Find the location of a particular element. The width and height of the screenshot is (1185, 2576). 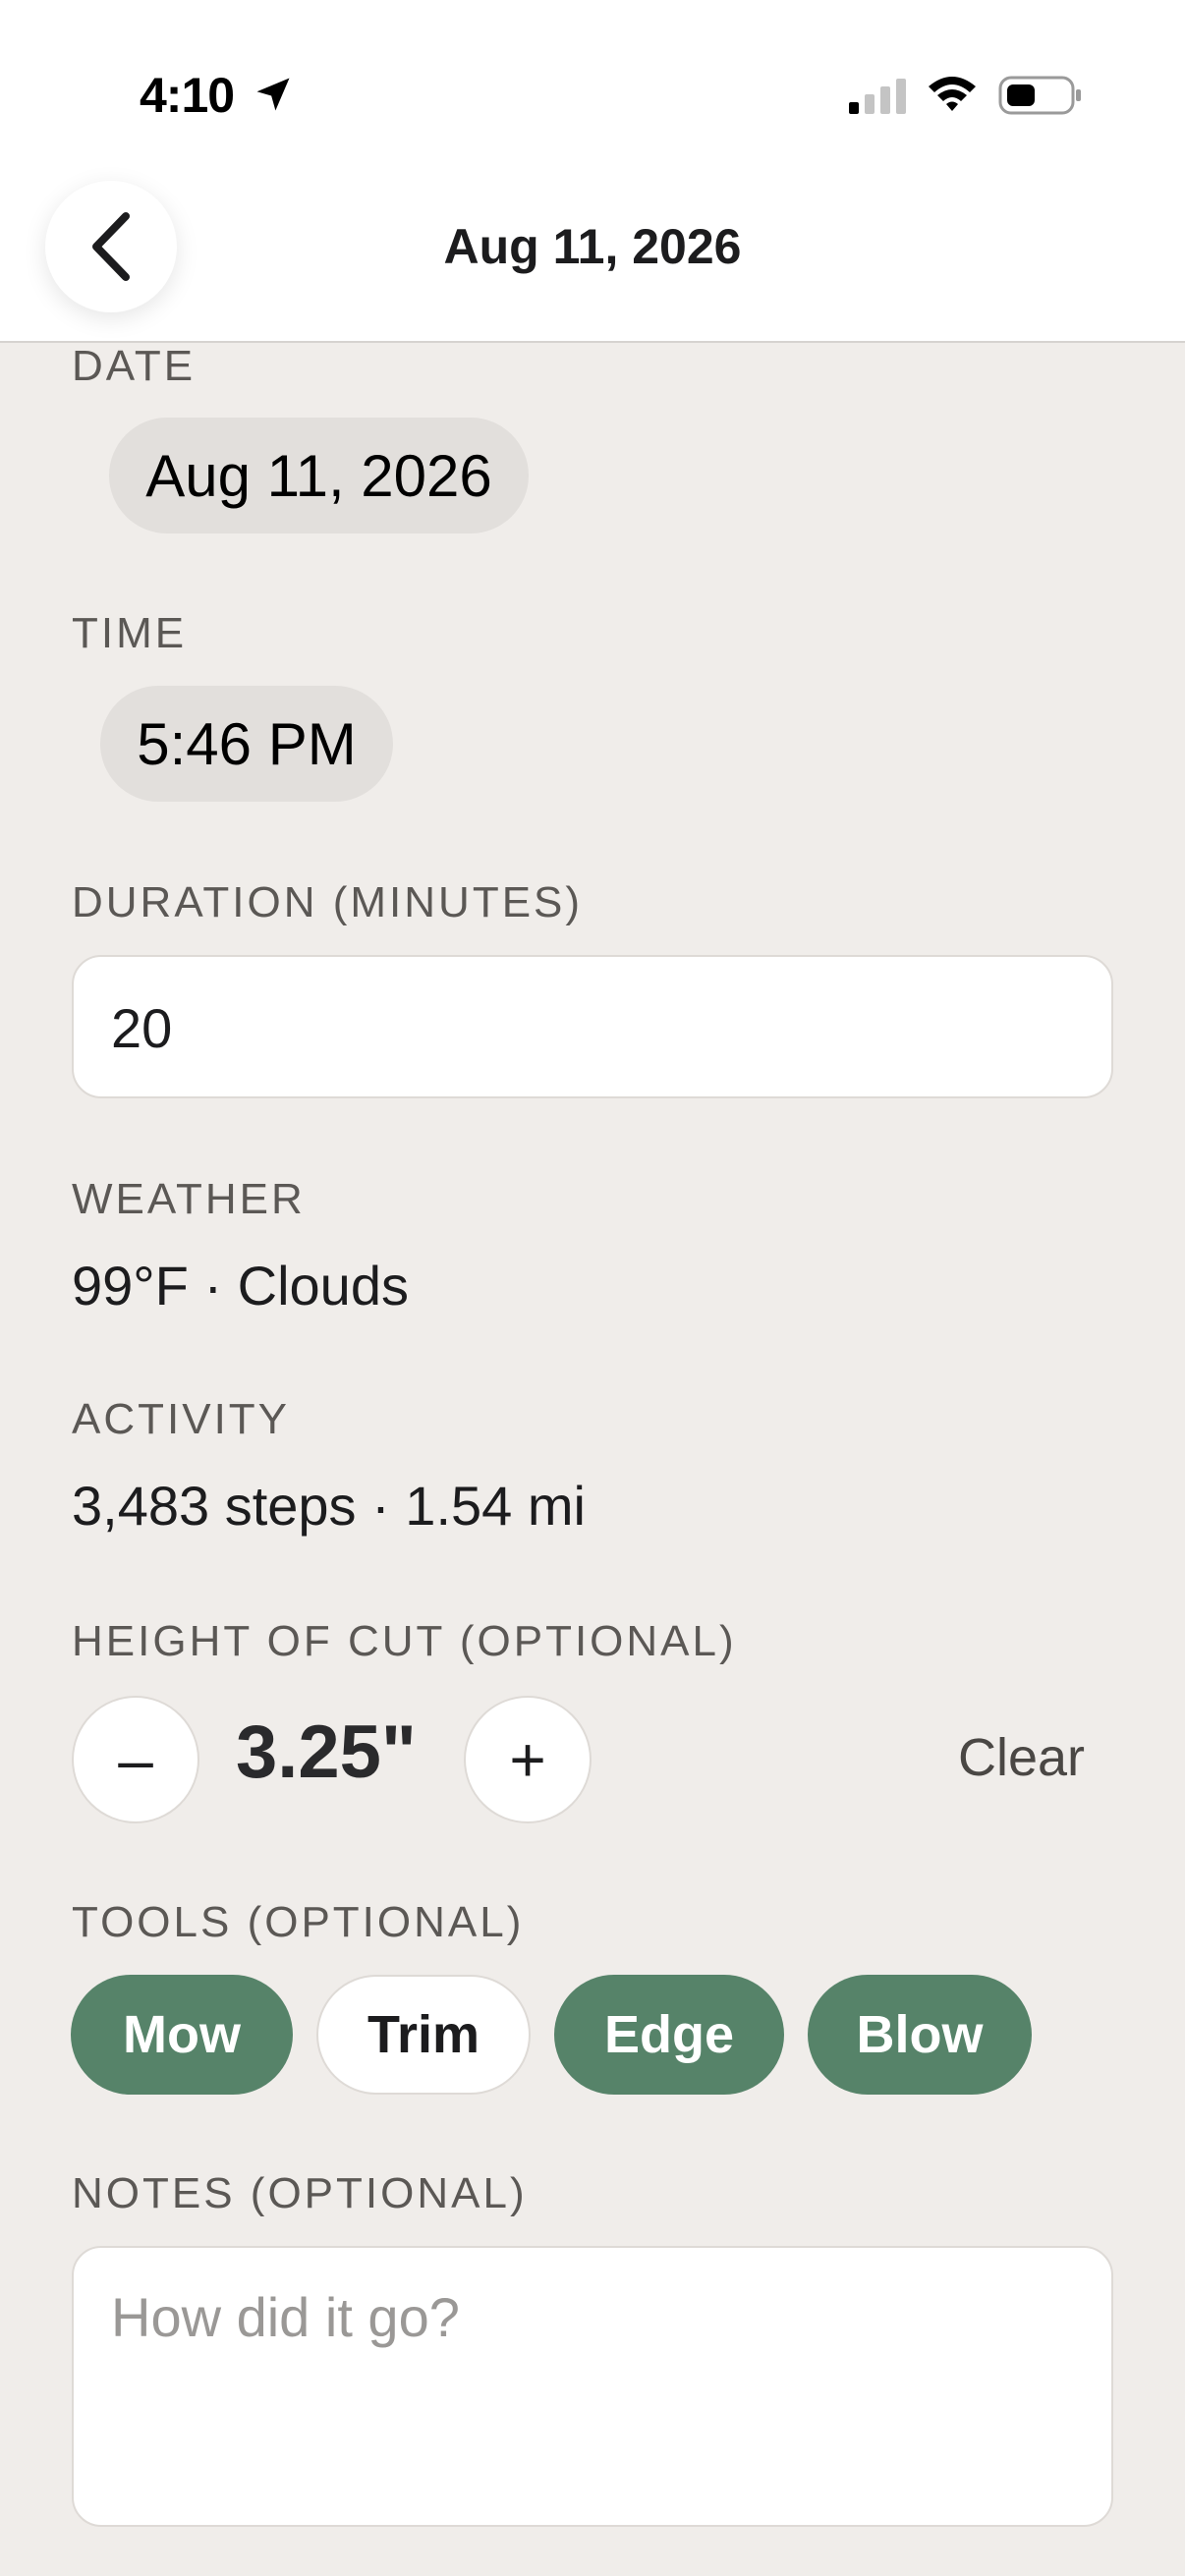

tool-chip-blow: Blow is located at coordinates (920, 2035).